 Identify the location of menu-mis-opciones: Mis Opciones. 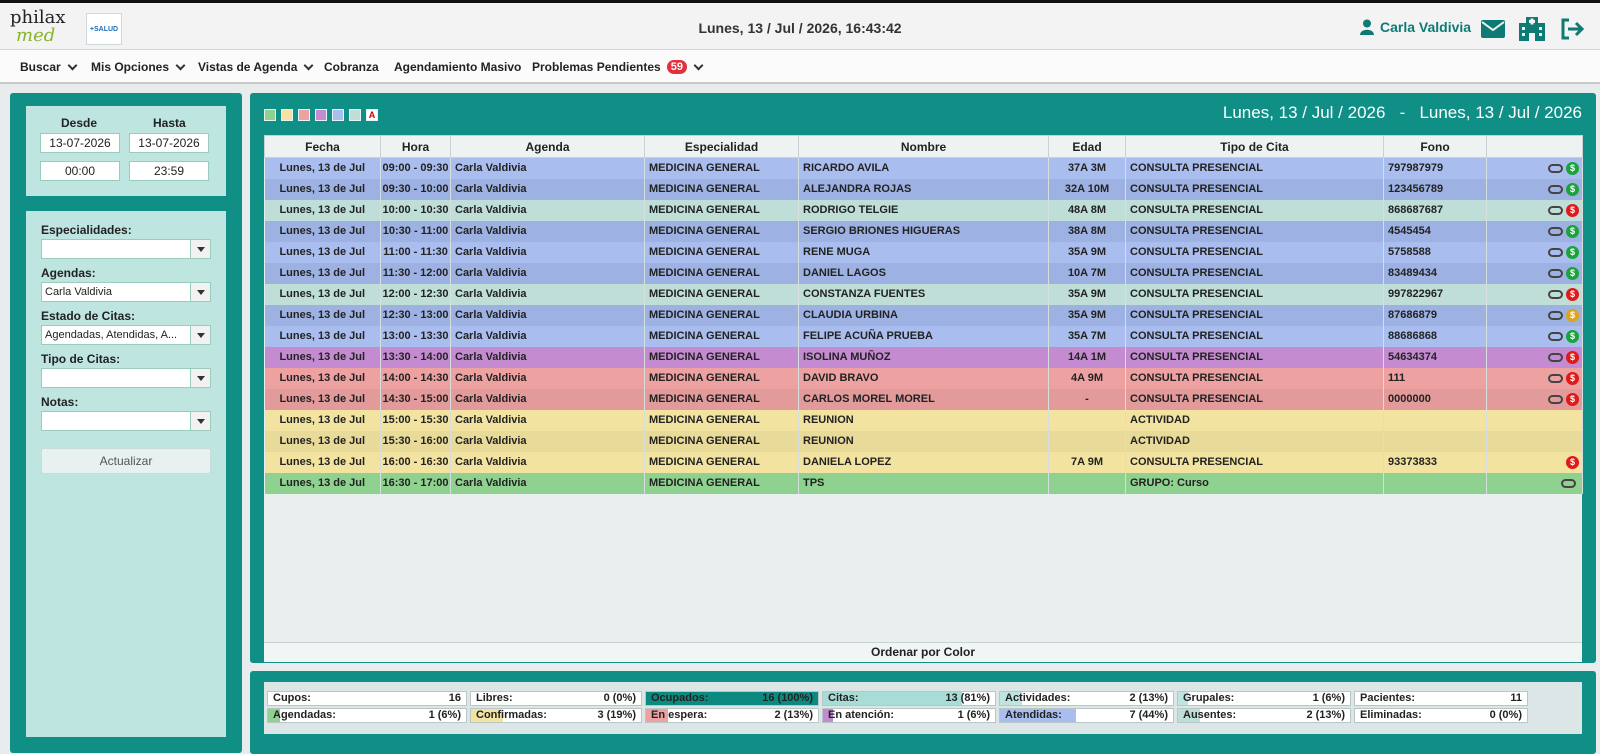
(138, 67).